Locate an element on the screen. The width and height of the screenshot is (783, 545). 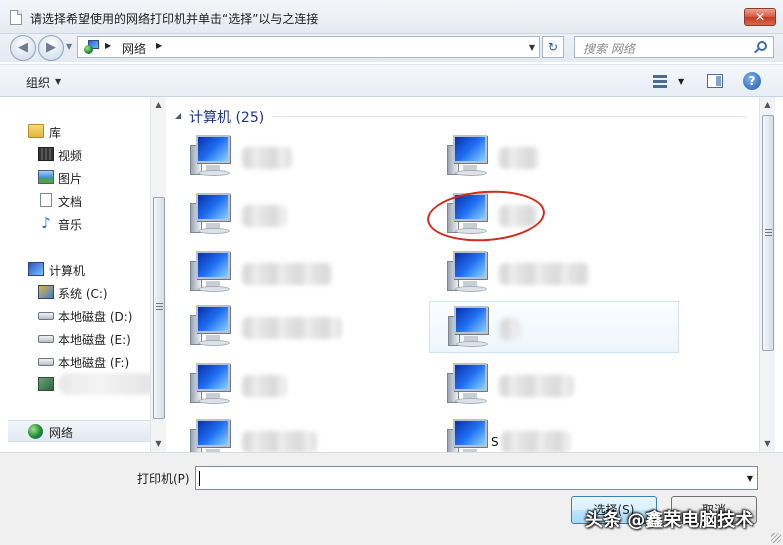
organize-menu: 组织 is located at coordinates (38, 82).